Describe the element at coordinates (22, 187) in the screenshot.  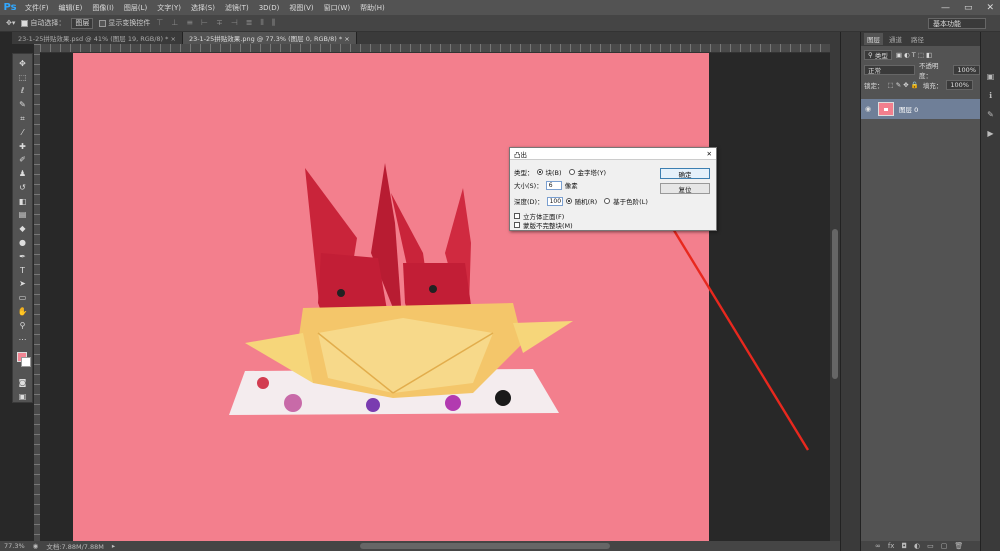
I see `history-brush-icon: ↺` at that location.